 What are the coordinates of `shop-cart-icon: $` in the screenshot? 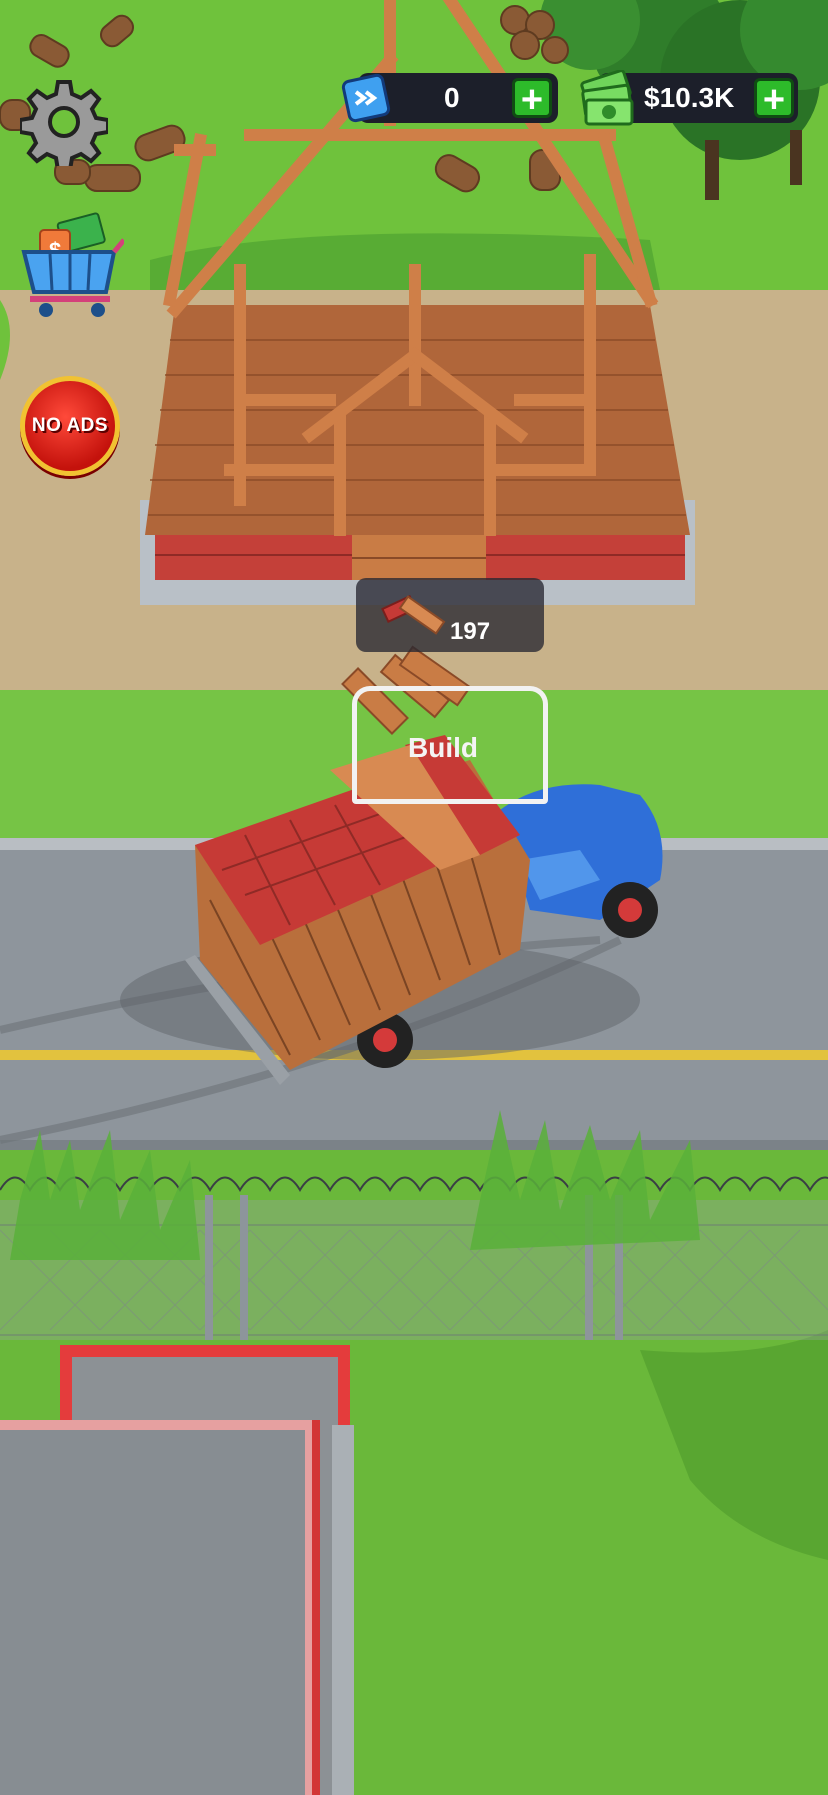 It's located at (73, 264).